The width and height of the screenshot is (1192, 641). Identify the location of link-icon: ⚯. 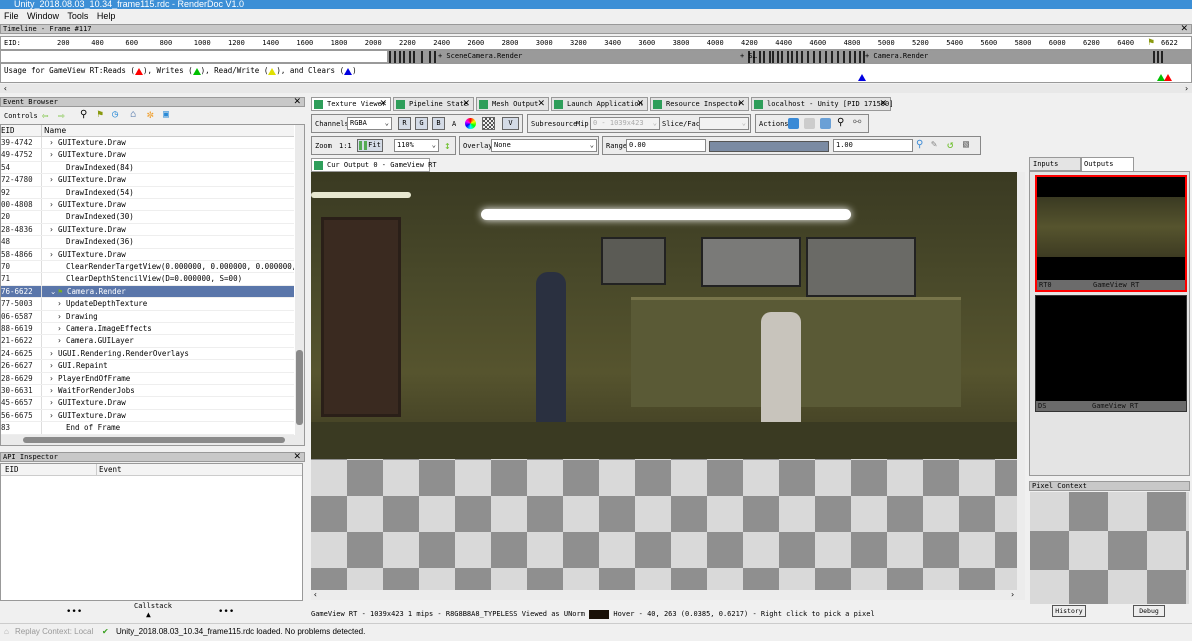
(857, 122).